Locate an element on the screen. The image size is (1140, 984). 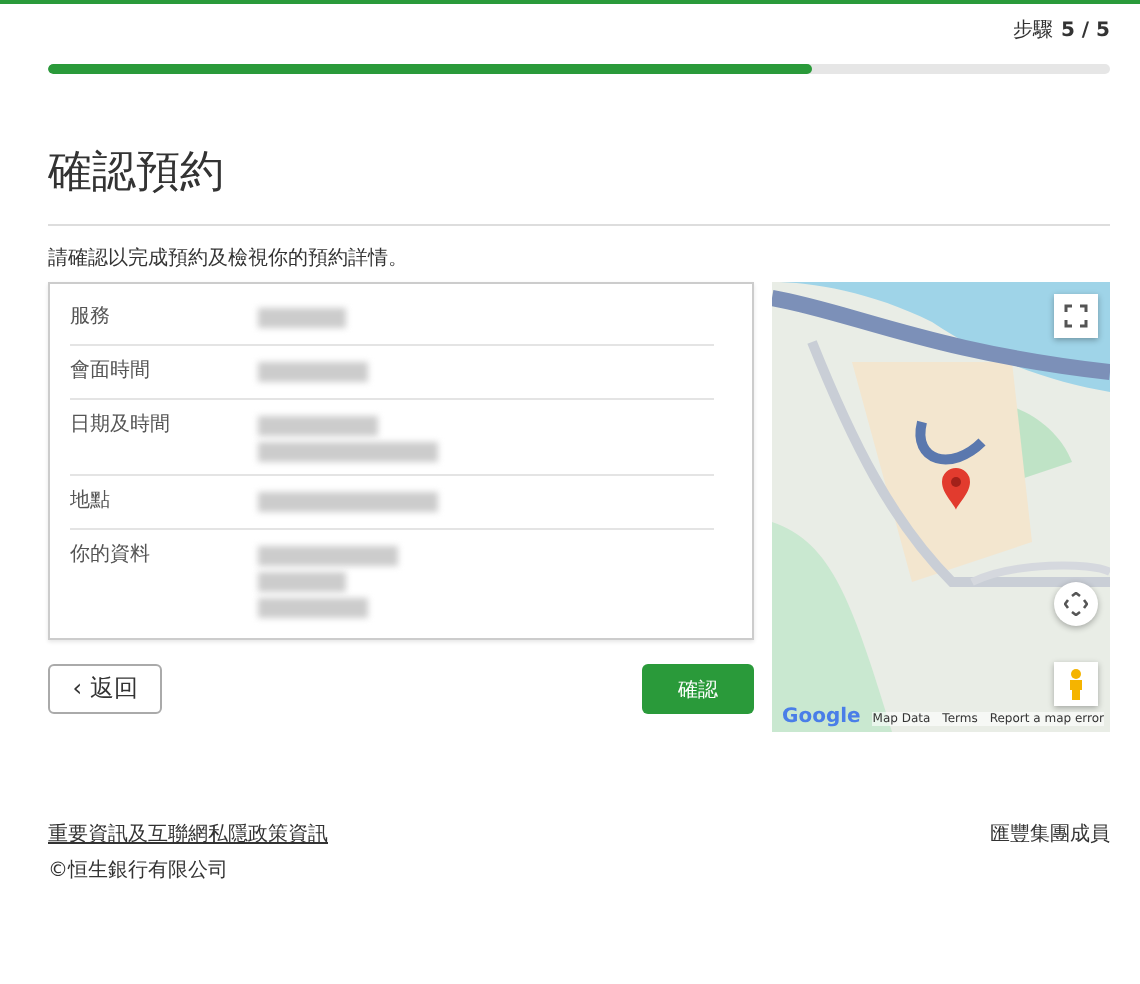
map-logo: Google is located at coordinates (821, 717).